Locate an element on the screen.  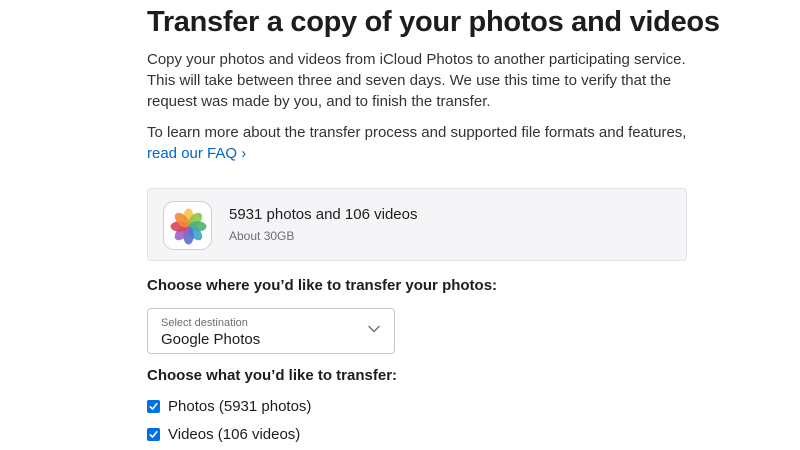
photos-app-icon is located at coordinates (187, 225).